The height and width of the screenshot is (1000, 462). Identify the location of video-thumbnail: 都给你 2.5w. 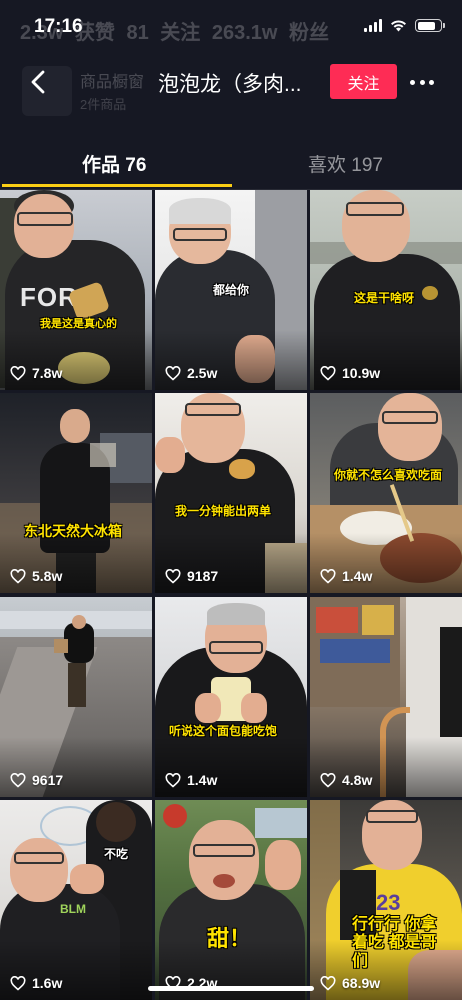
(231, 290).